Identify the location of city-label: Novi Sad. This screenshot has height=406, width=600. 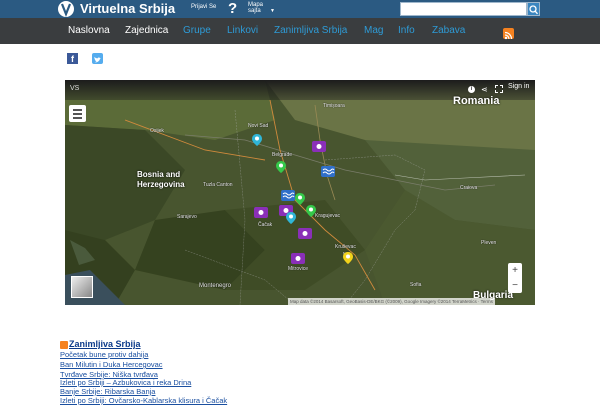
(258, 126).